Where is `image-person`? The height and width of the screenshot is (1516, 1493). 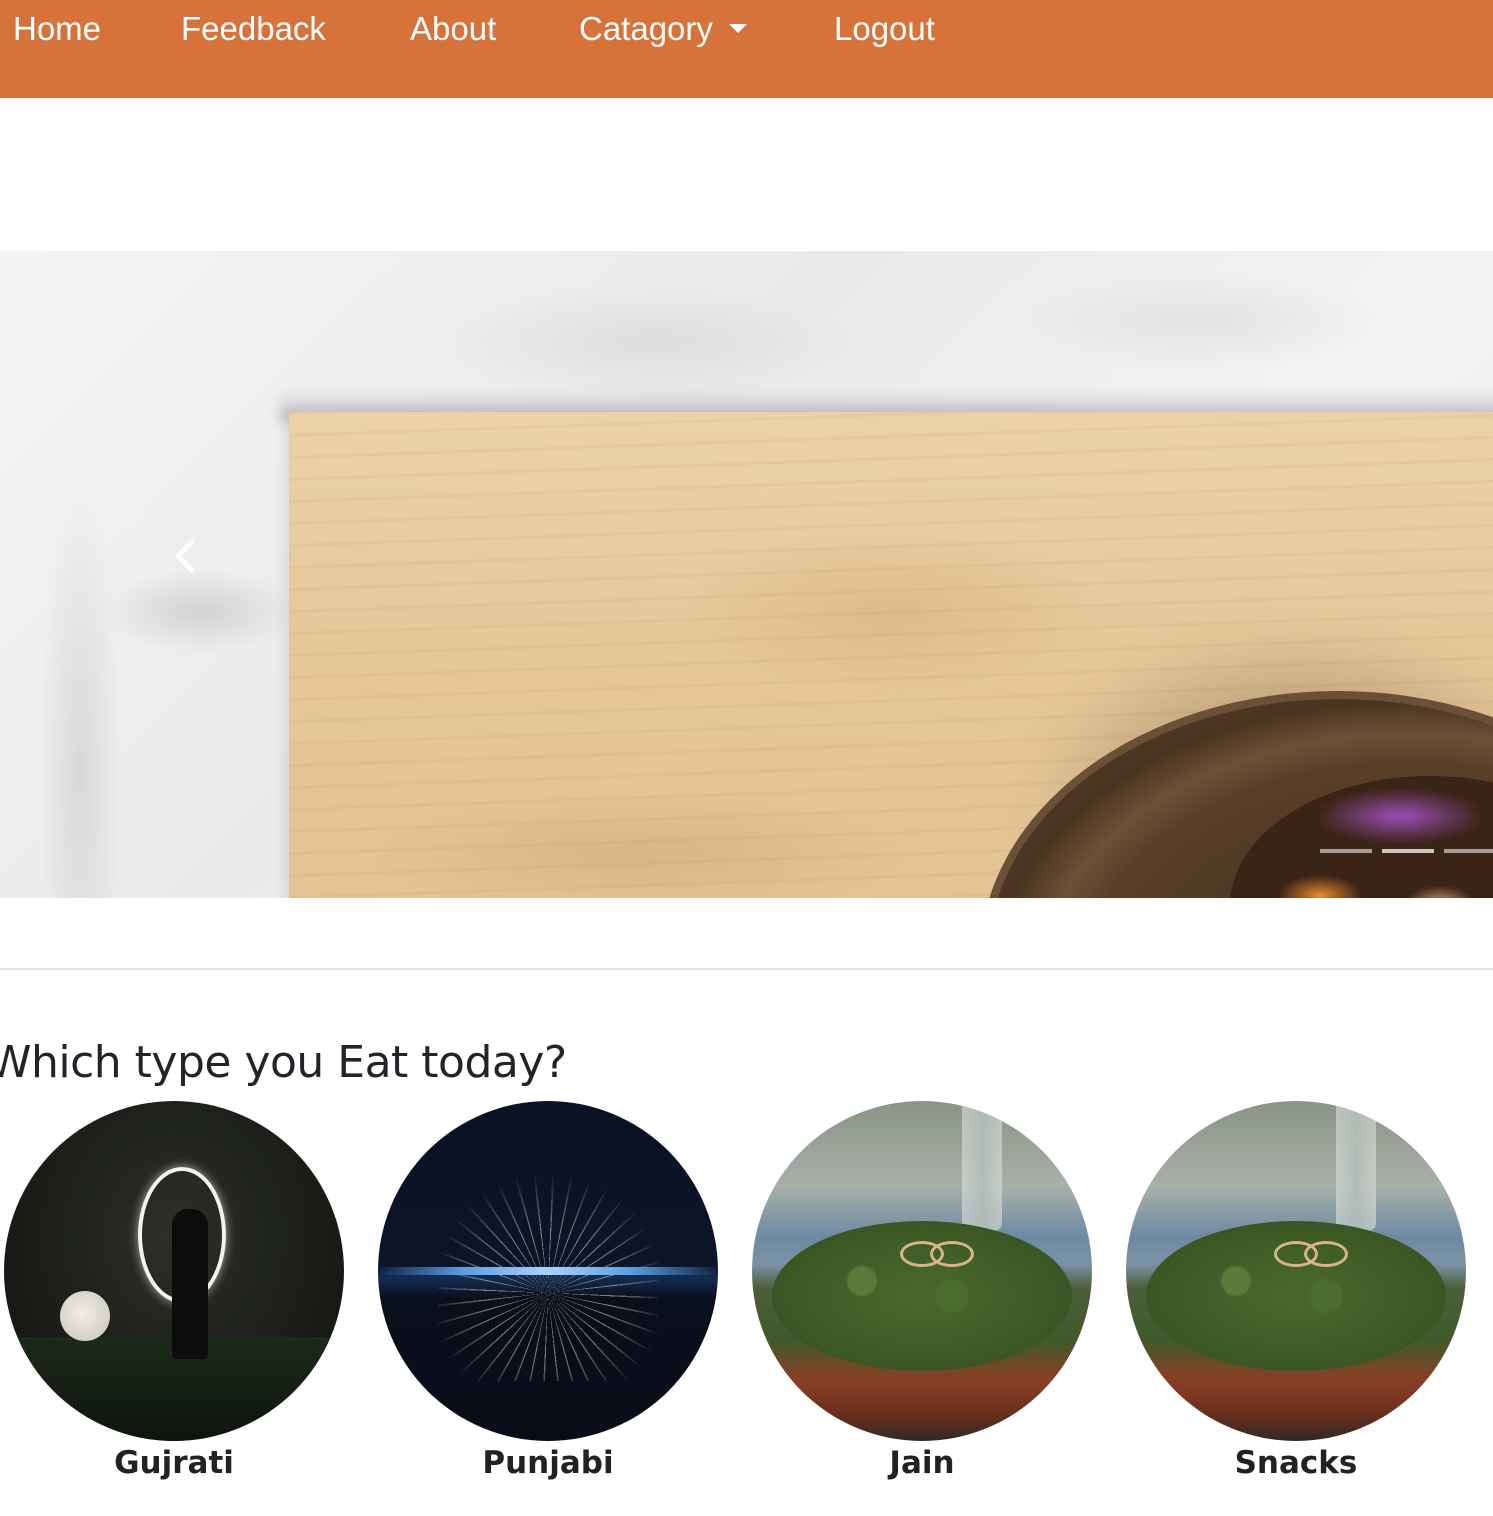 image-person is located at coordinates (190, 1284).